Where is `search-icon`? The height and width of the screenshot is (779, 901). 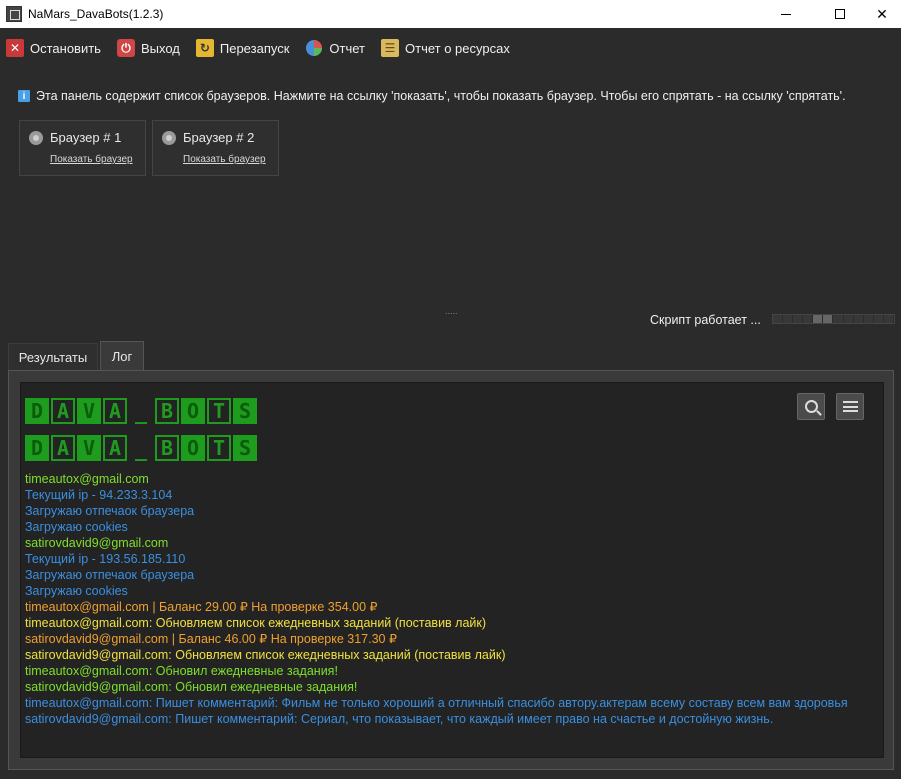 search-icon is located at coordinates (811, 406).